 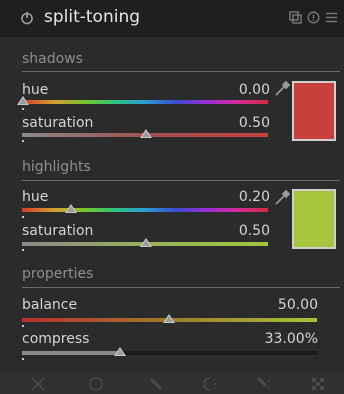 What do you see at coordinates (52, 59) in the screenshot?
I see `section-shadows-label: shadows` at bounding box center [52, 59].